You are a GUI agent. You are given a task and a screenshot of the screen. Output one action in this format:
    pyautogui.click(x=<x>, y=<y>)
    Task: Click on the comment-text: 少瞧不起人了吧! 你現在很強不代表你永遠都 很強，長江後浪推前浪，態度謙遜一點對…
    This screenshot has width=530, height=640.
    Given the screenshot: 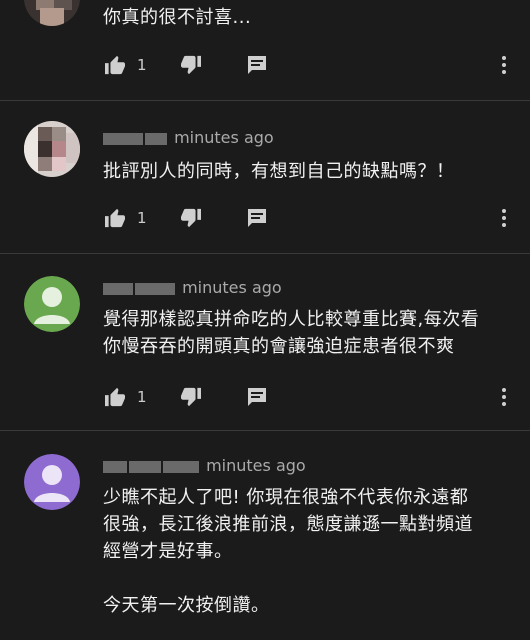 What is the action you would take?
    pyautogui.click(x=288, y=551)
    